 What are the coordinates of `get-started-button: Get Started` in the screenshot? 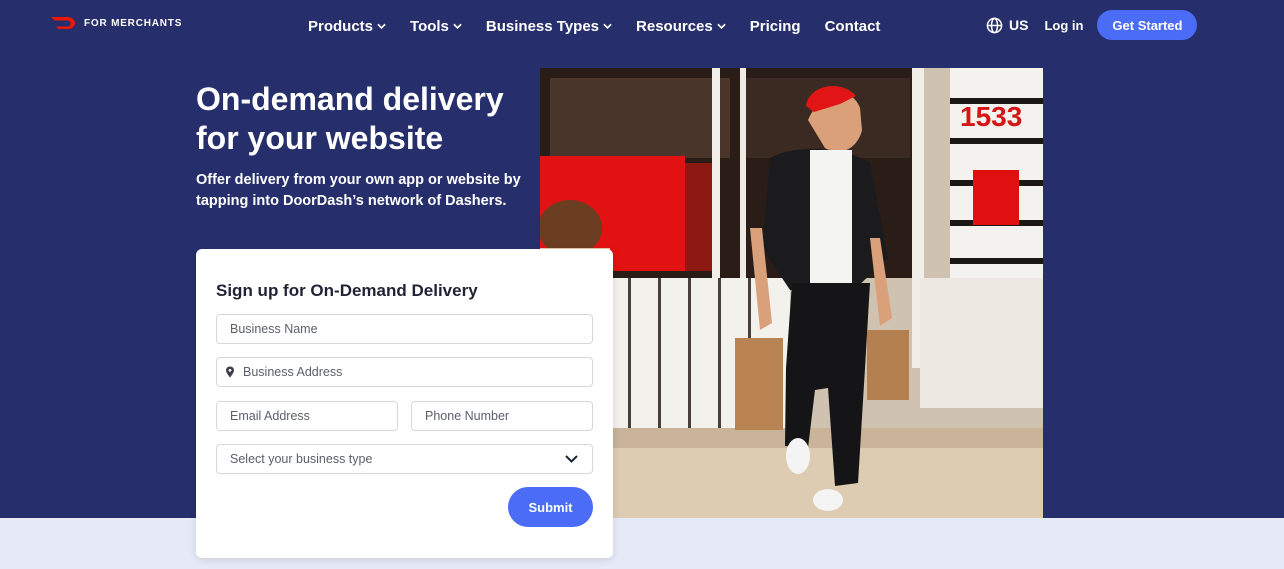 It's located at (1147, 25).